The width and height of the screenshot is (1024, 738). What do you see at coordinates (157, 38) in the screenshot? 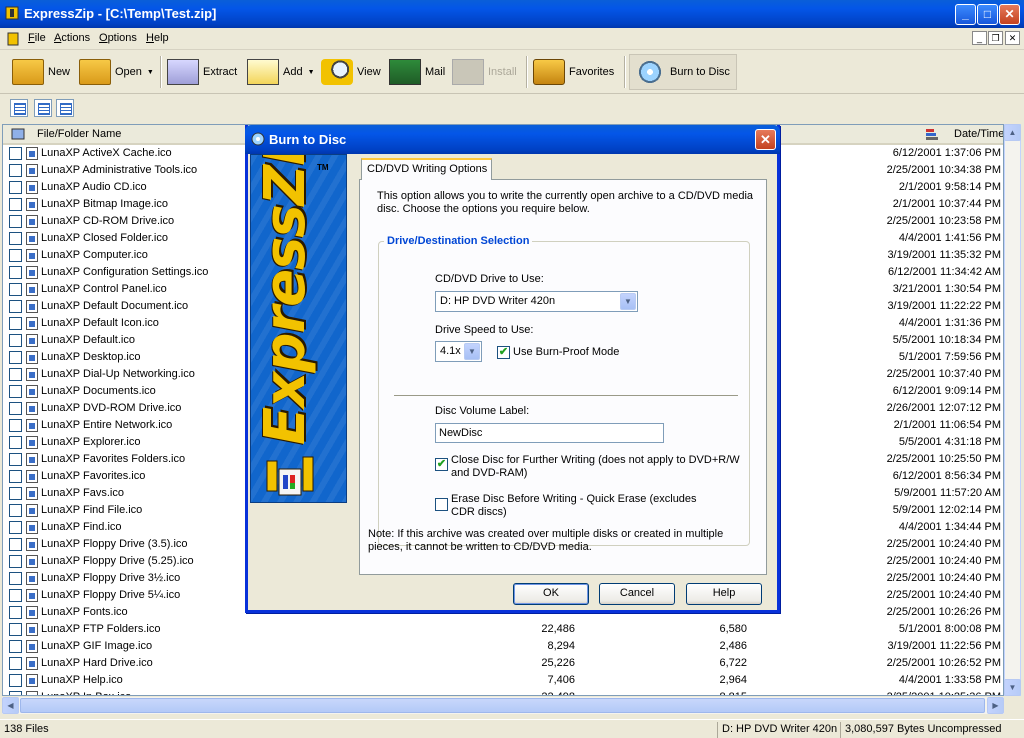
I see `menu-help: Help` at bounding box center [157, 38].